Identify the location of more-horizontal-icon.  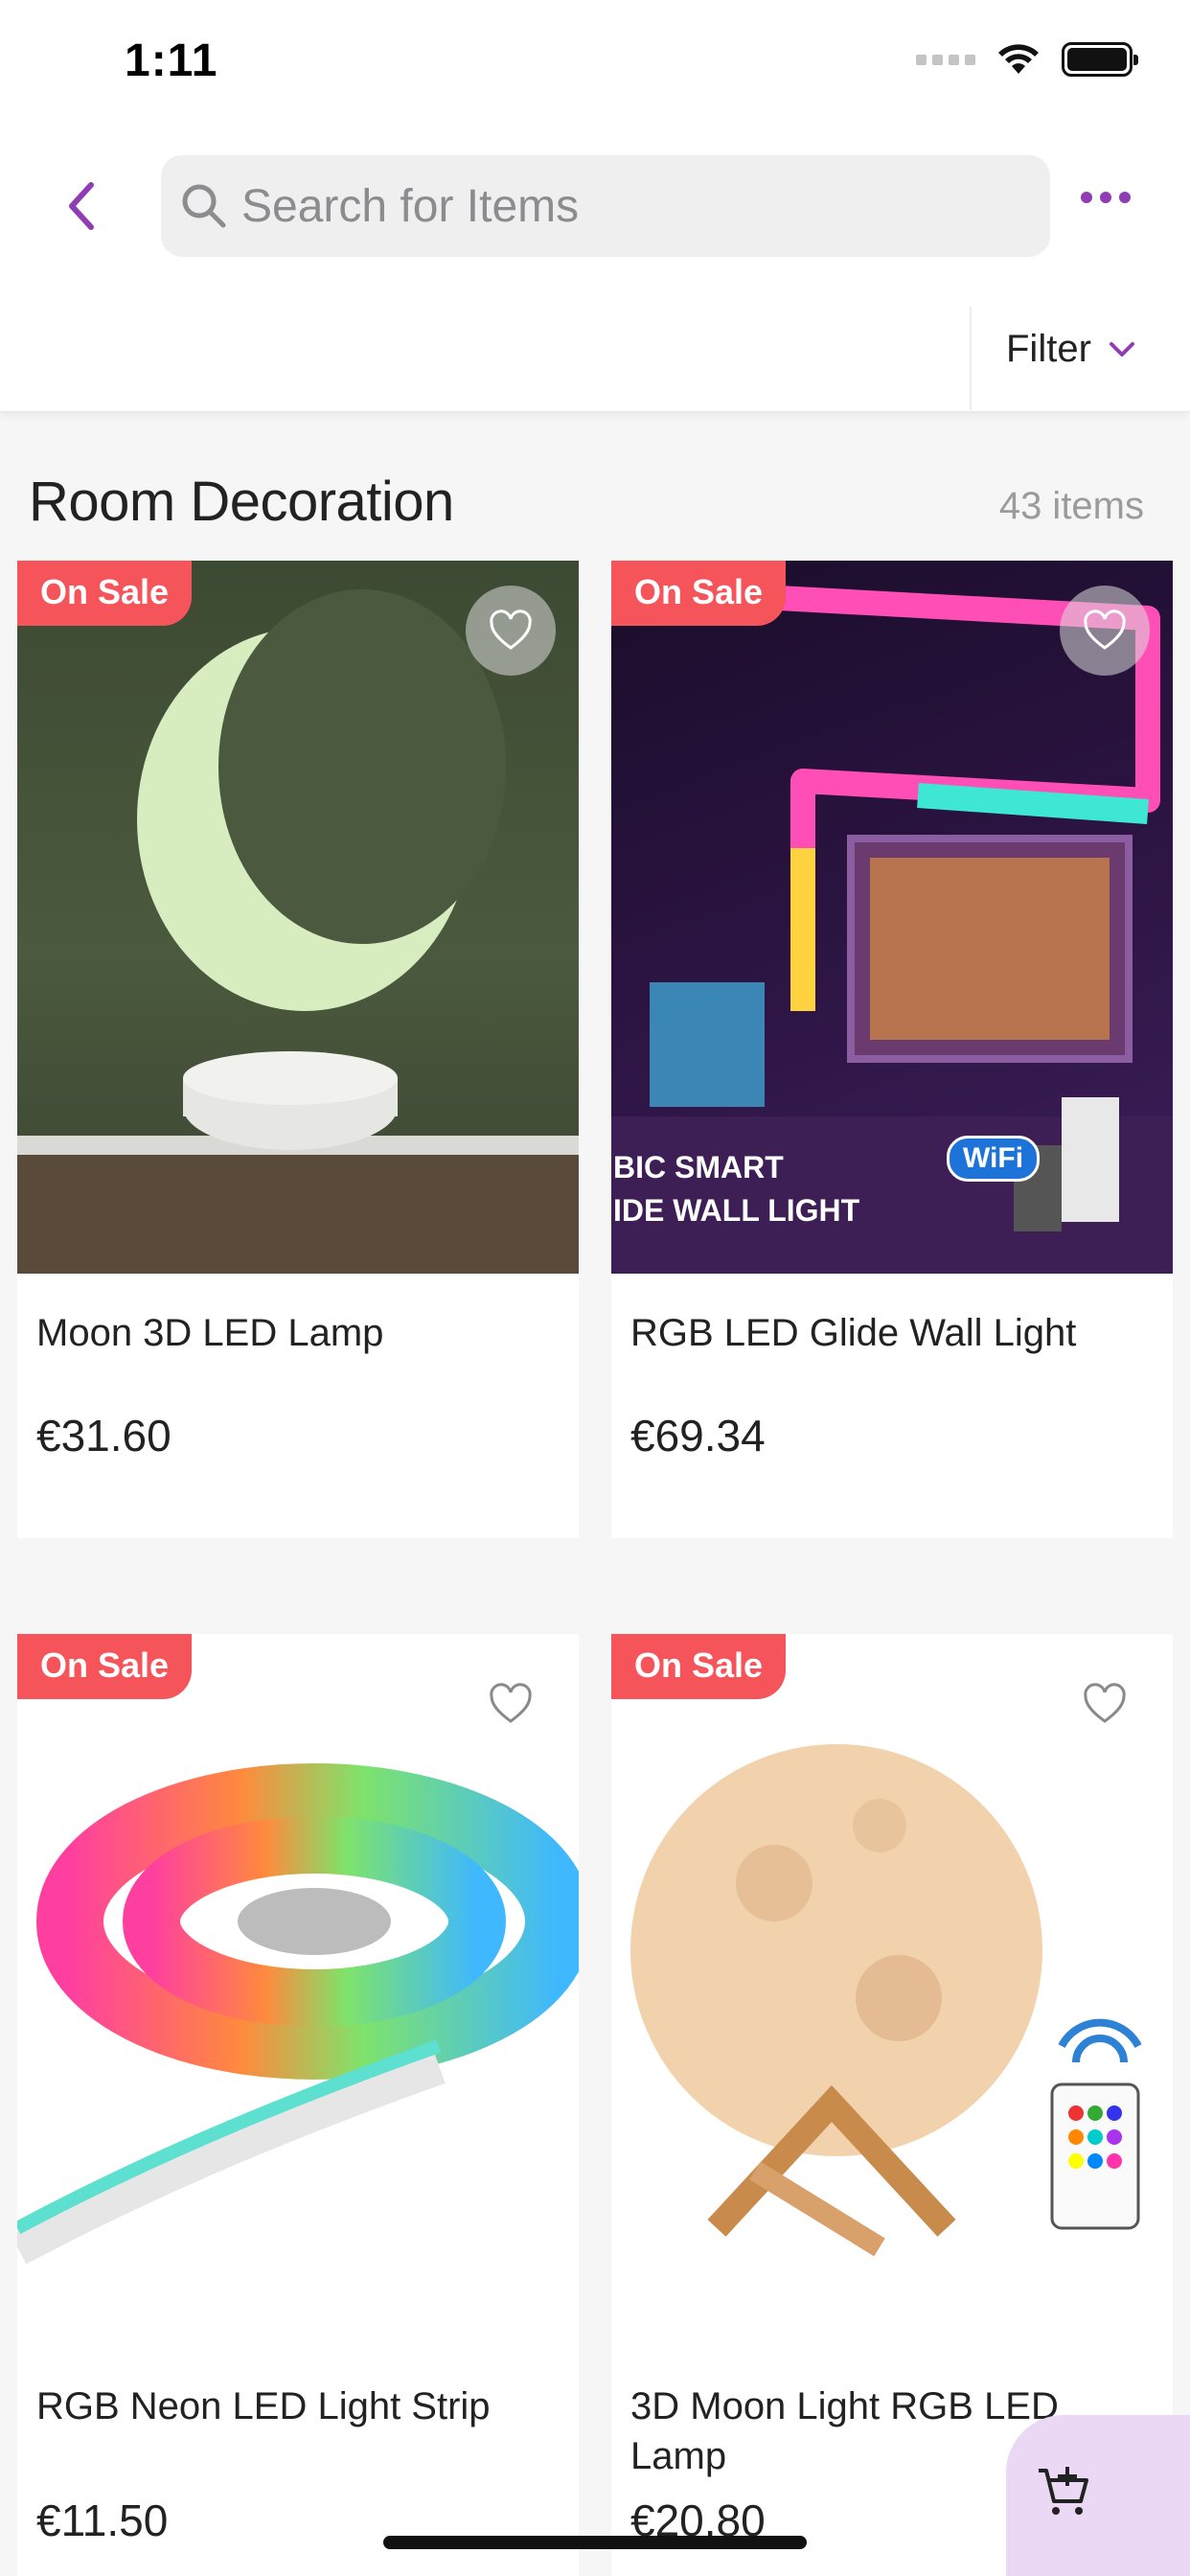
(1087, 197).